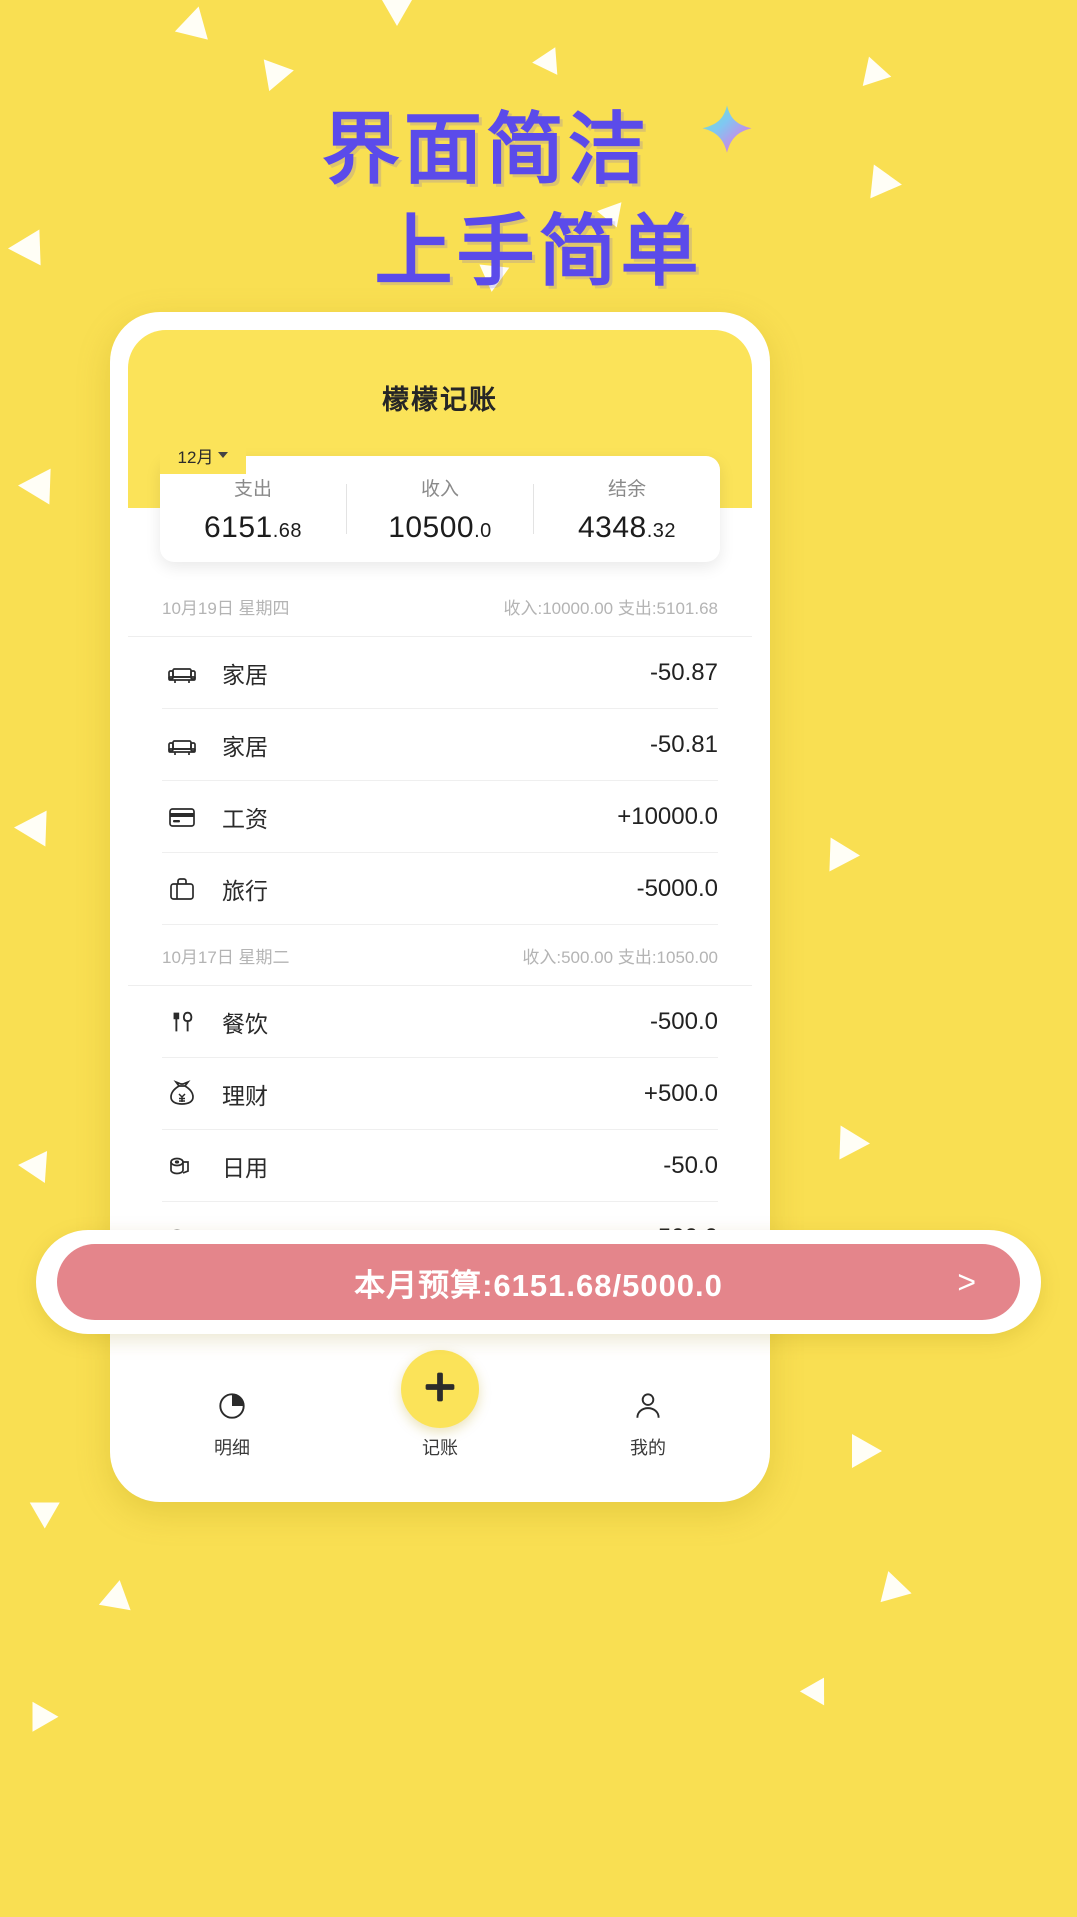  Describe the element at coordinates (226, 608) in the screenshot. I see `day-date: 10月19日 星期四` at that location.